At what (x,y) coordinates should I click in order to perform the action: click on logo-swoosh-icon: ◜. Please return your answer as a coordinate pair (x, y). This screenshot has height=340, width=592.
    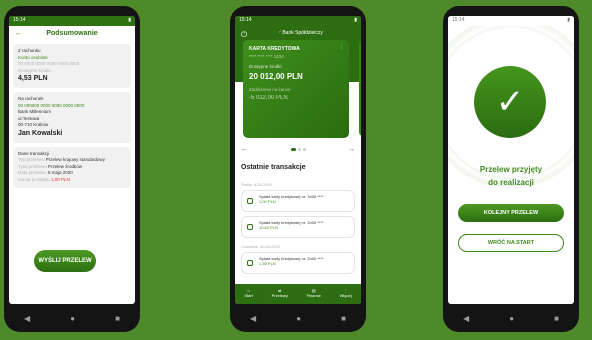
    Looking at the image, I should click on (280, 33).